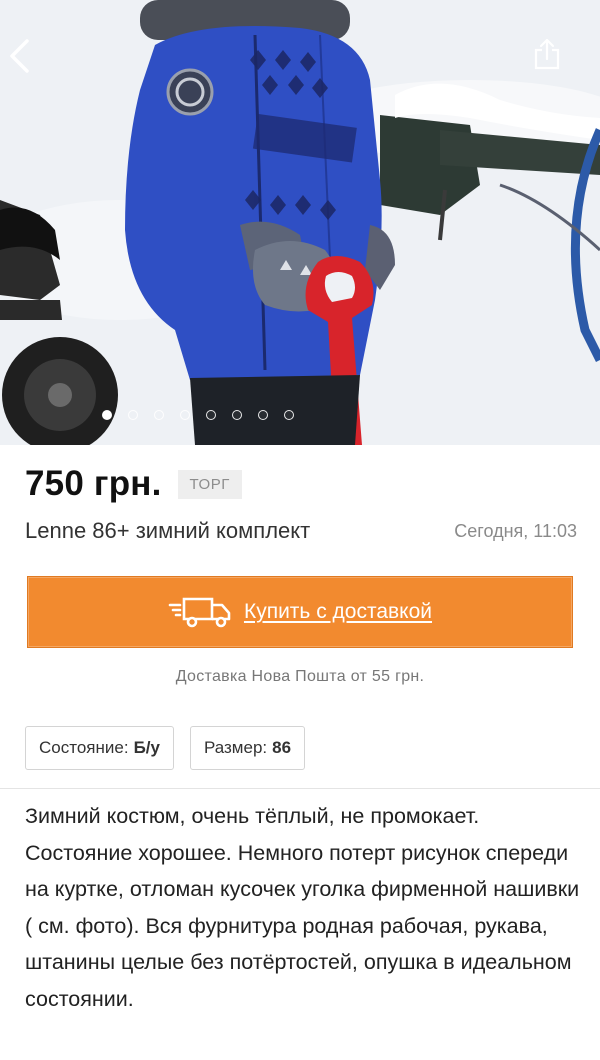  Describe the element at coordinates (146, 747) in the screenshot. I see `param-value: Б/у` at that location.